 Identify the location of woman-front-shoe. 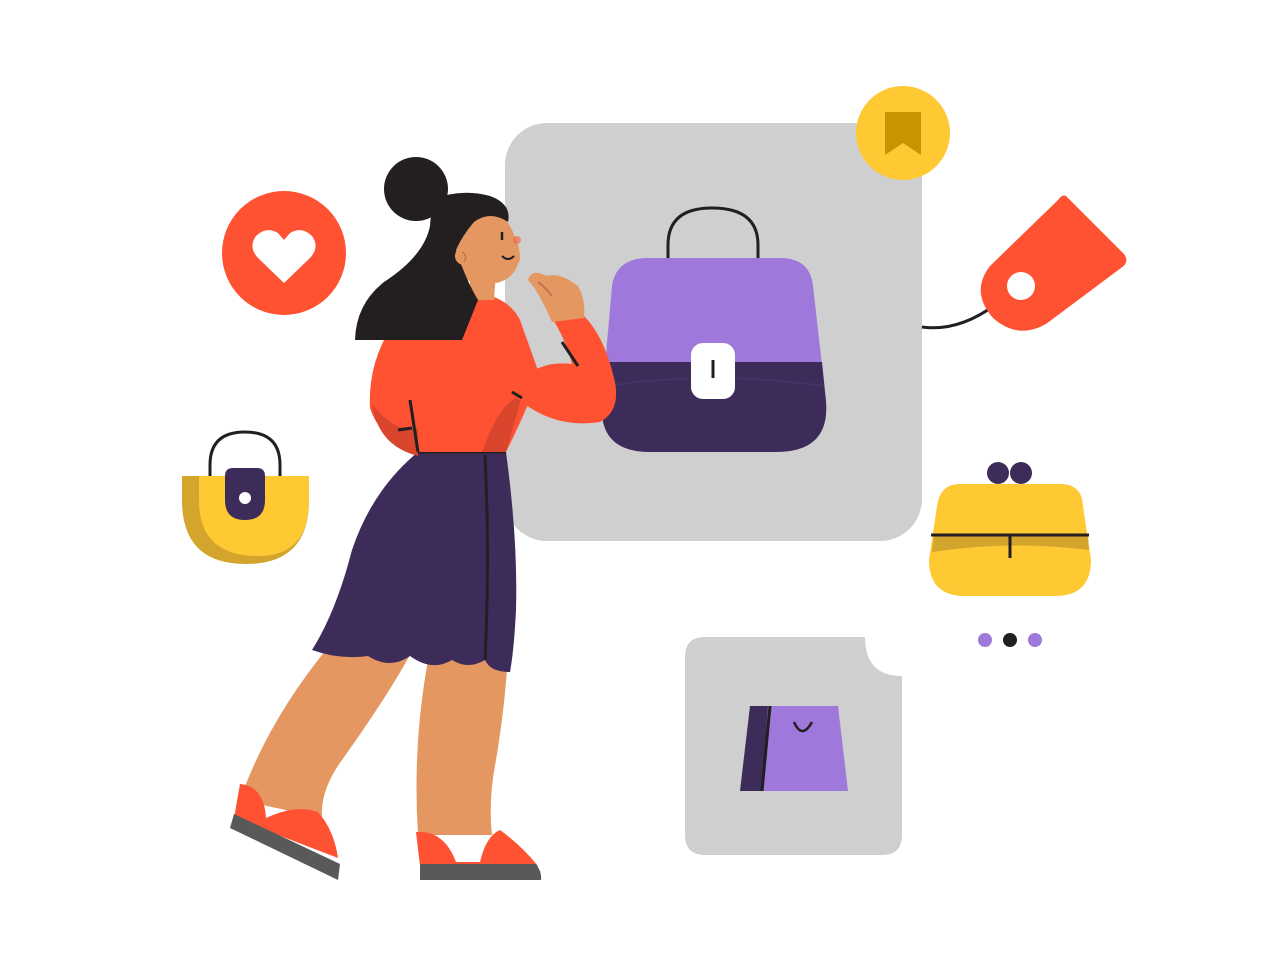
(477, 848).